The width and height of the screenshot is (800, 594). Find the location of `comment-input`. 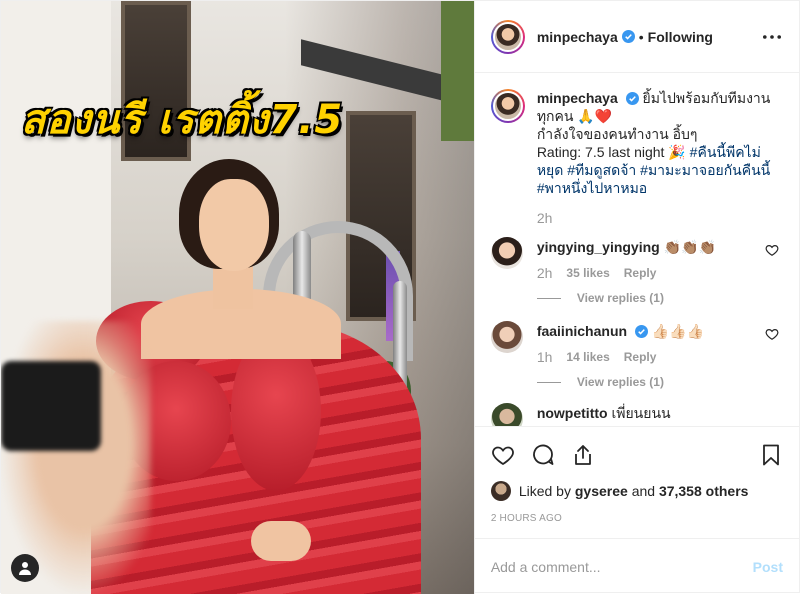

comment-input is located at coordinates (621, 566).